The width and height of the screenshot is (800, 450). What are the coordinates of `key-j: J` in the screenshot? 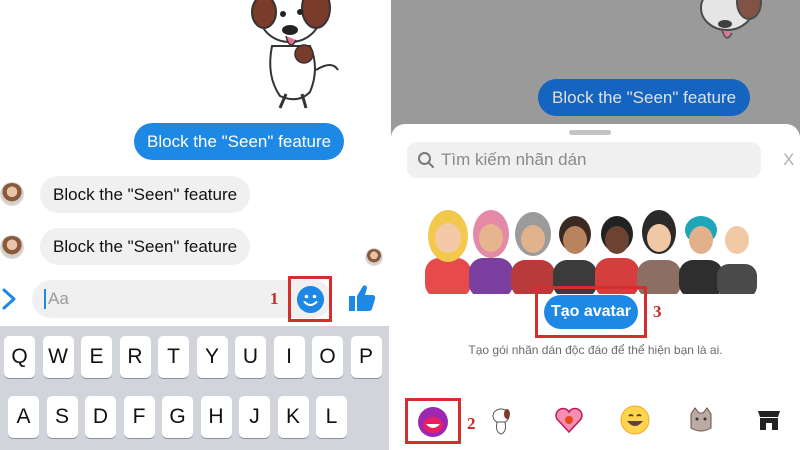 It's located at (254, 417).